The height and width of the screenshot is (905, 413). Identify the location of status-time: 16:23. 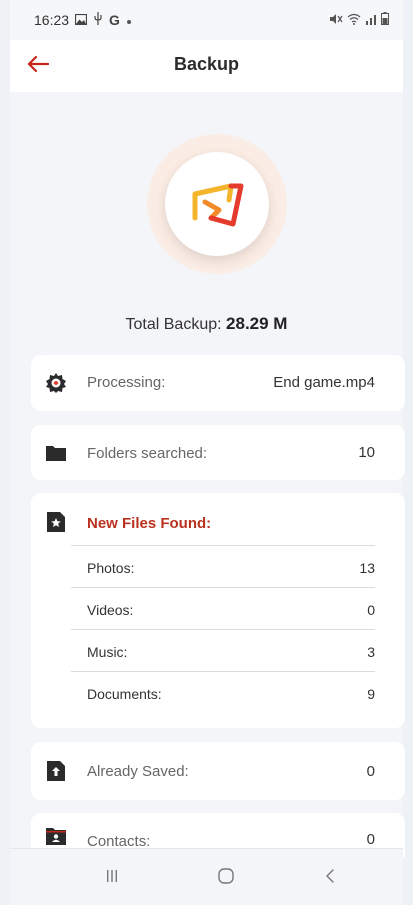
(52, 20).